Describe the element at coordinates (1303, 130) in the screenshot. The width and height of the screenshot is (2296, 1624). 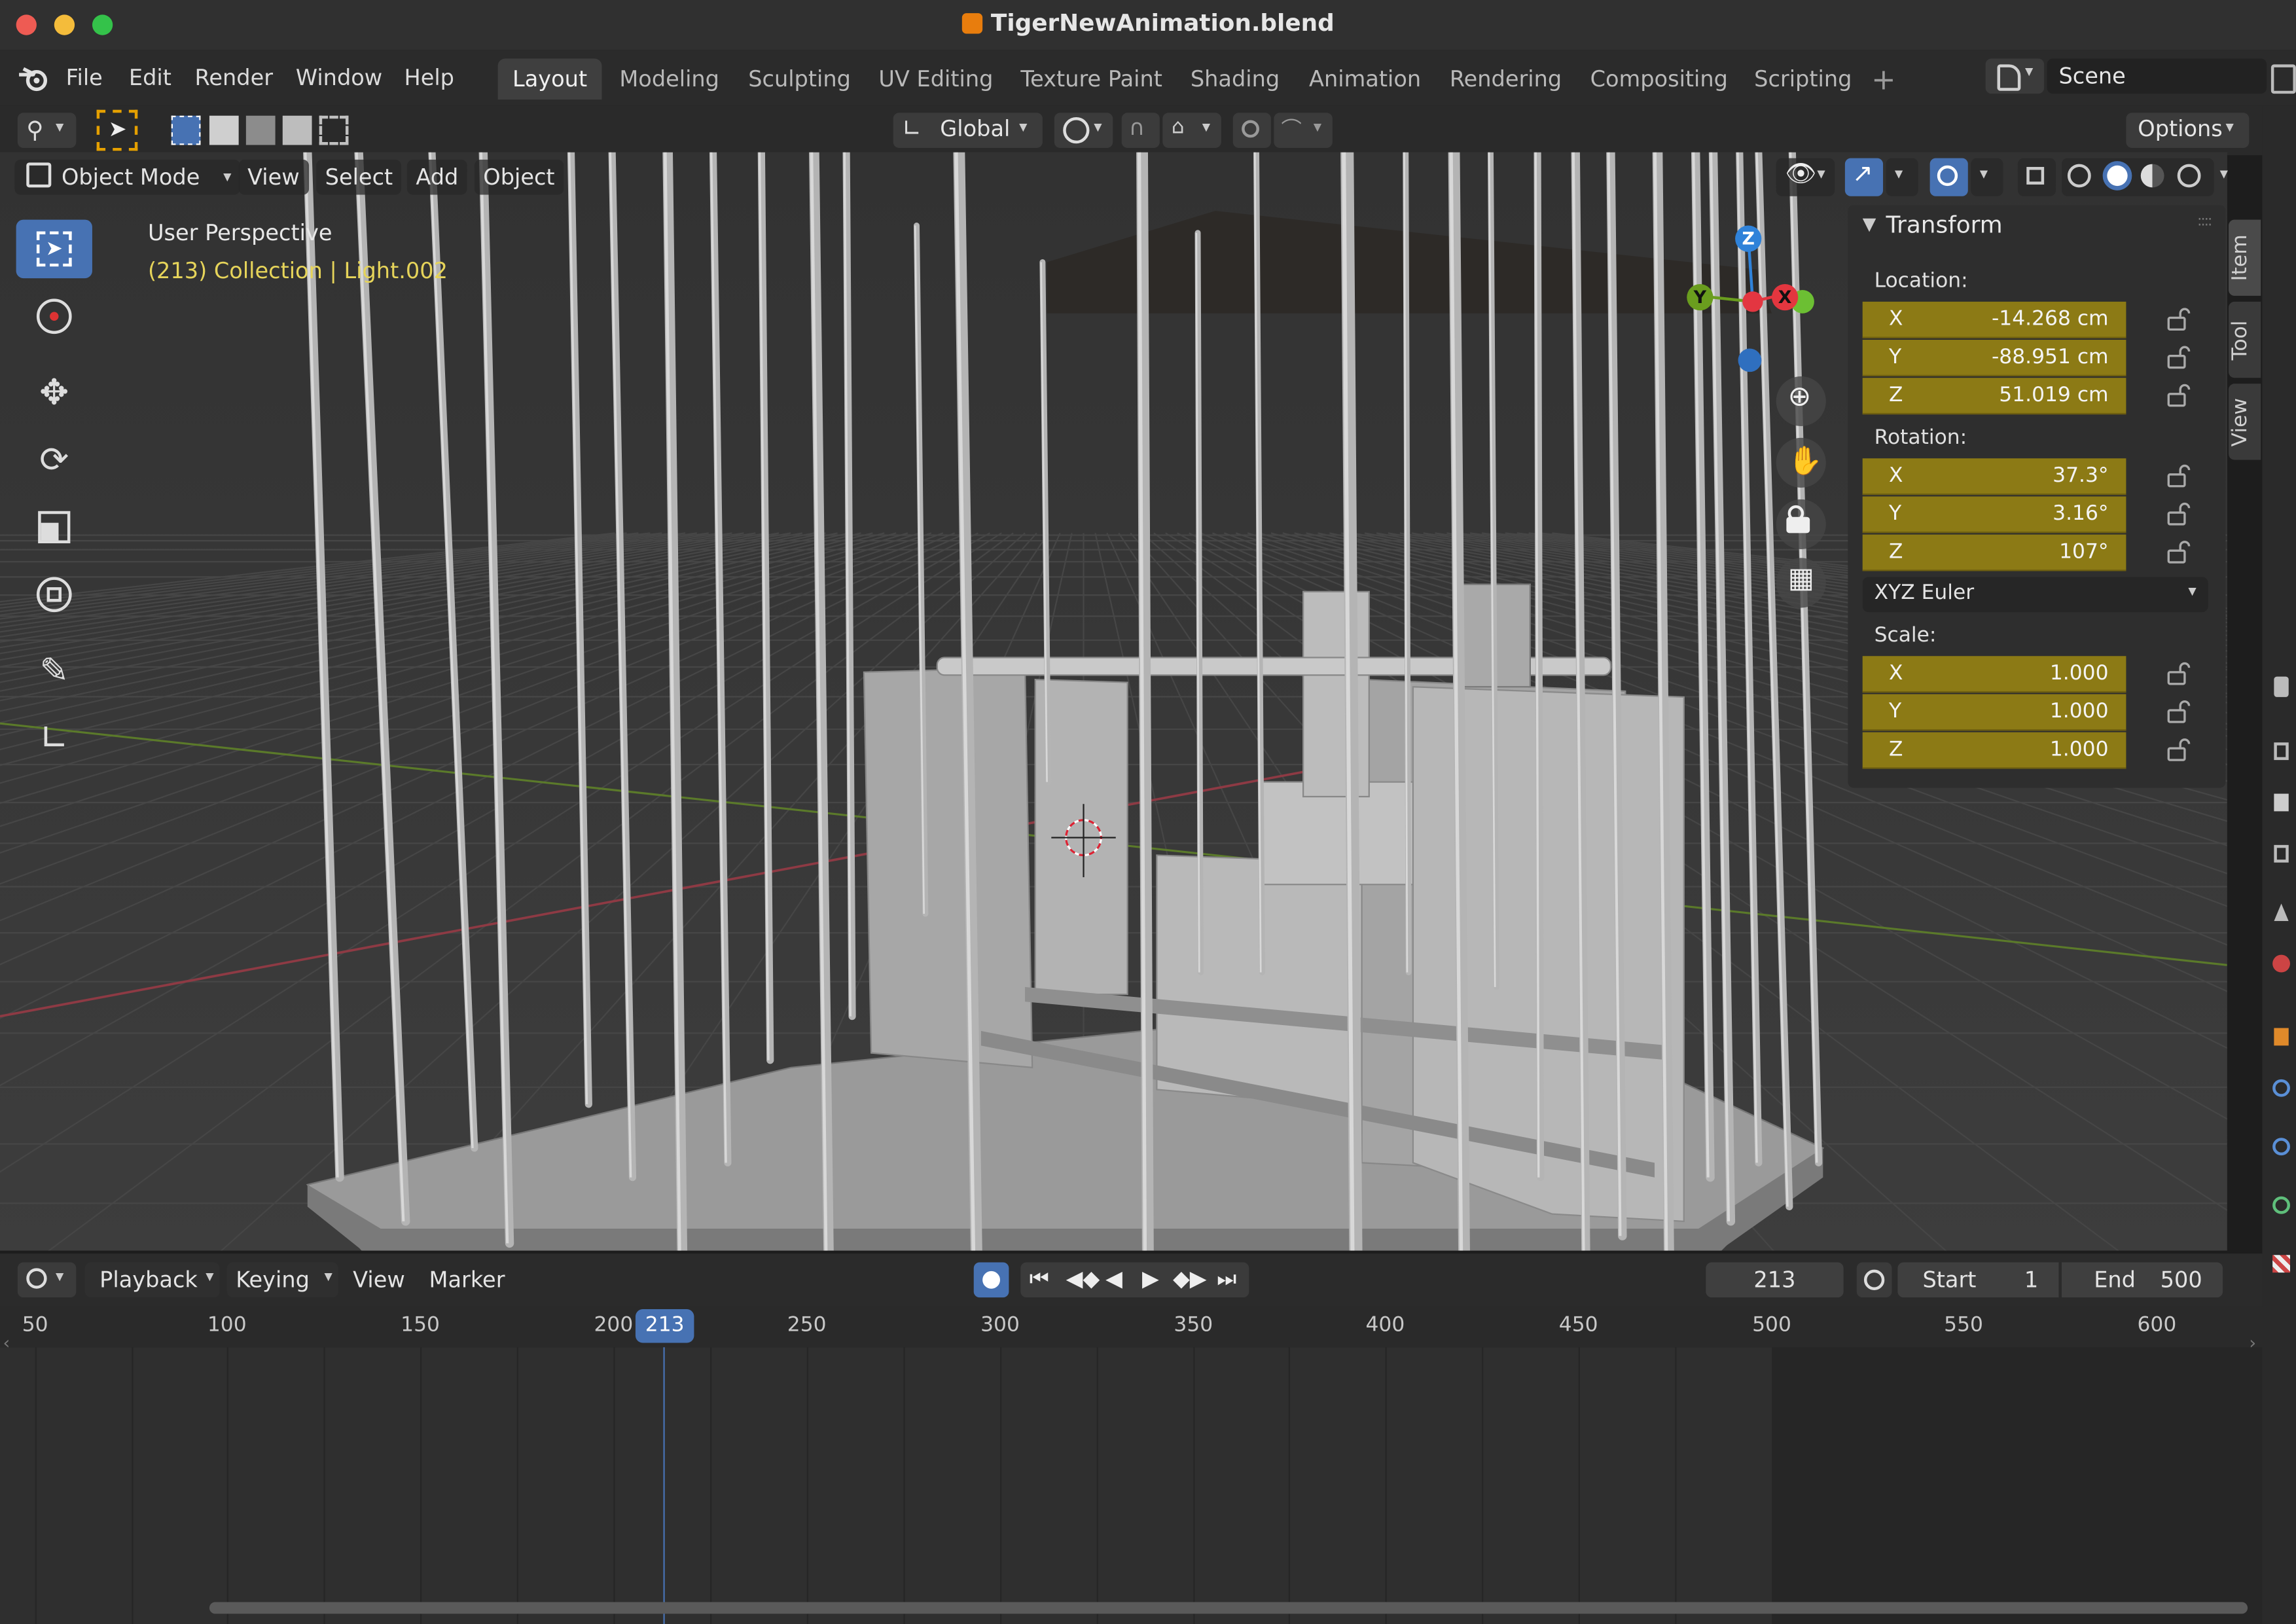
I see `proportional-falloff-button: ⌒ ▾` at that location.